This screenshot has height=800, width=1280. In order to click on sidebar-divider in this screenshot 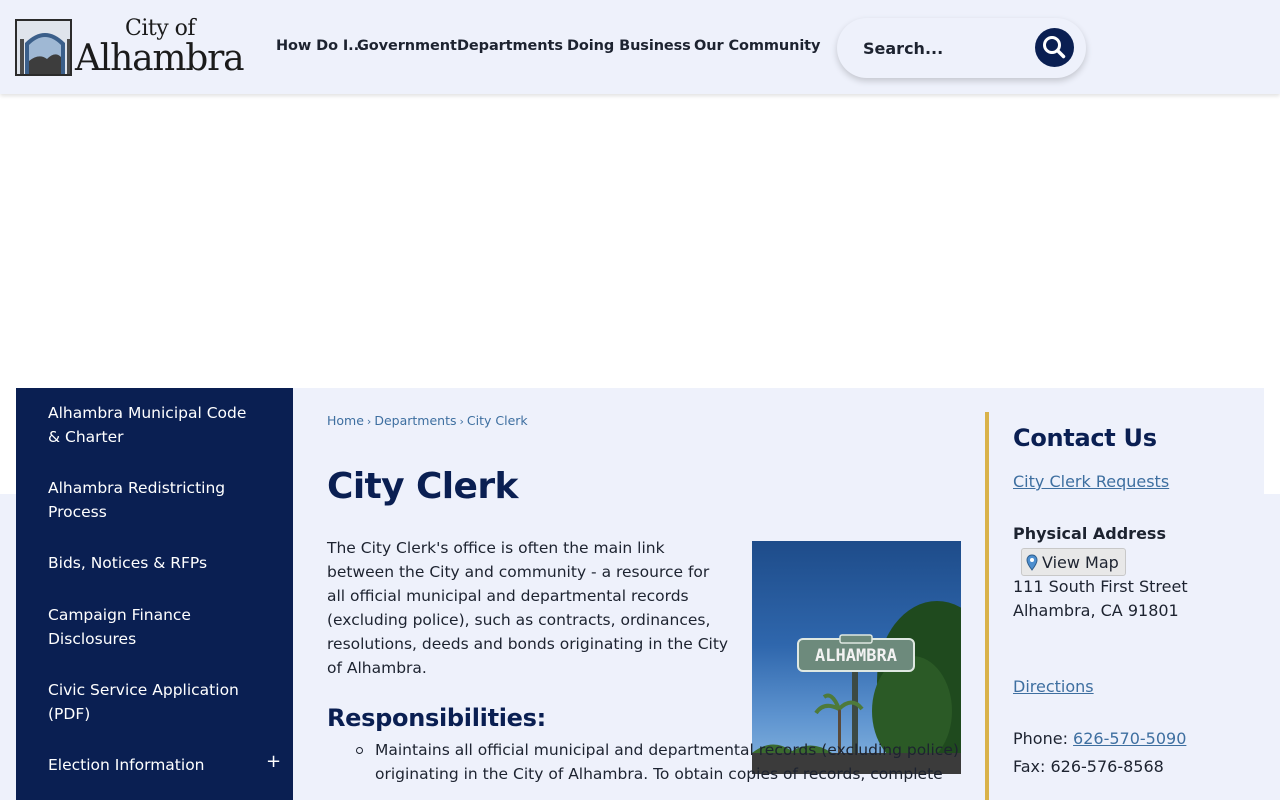, I will do `click(987, 606)`.